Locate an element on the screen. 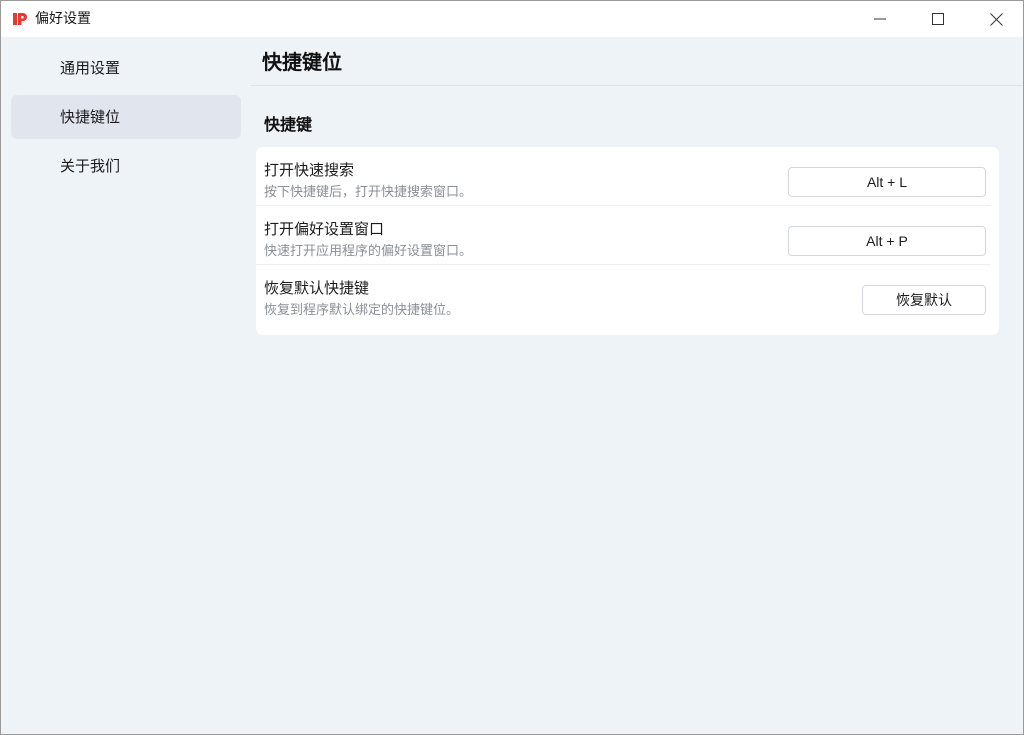  close-button is located at coordinates (995, 19).